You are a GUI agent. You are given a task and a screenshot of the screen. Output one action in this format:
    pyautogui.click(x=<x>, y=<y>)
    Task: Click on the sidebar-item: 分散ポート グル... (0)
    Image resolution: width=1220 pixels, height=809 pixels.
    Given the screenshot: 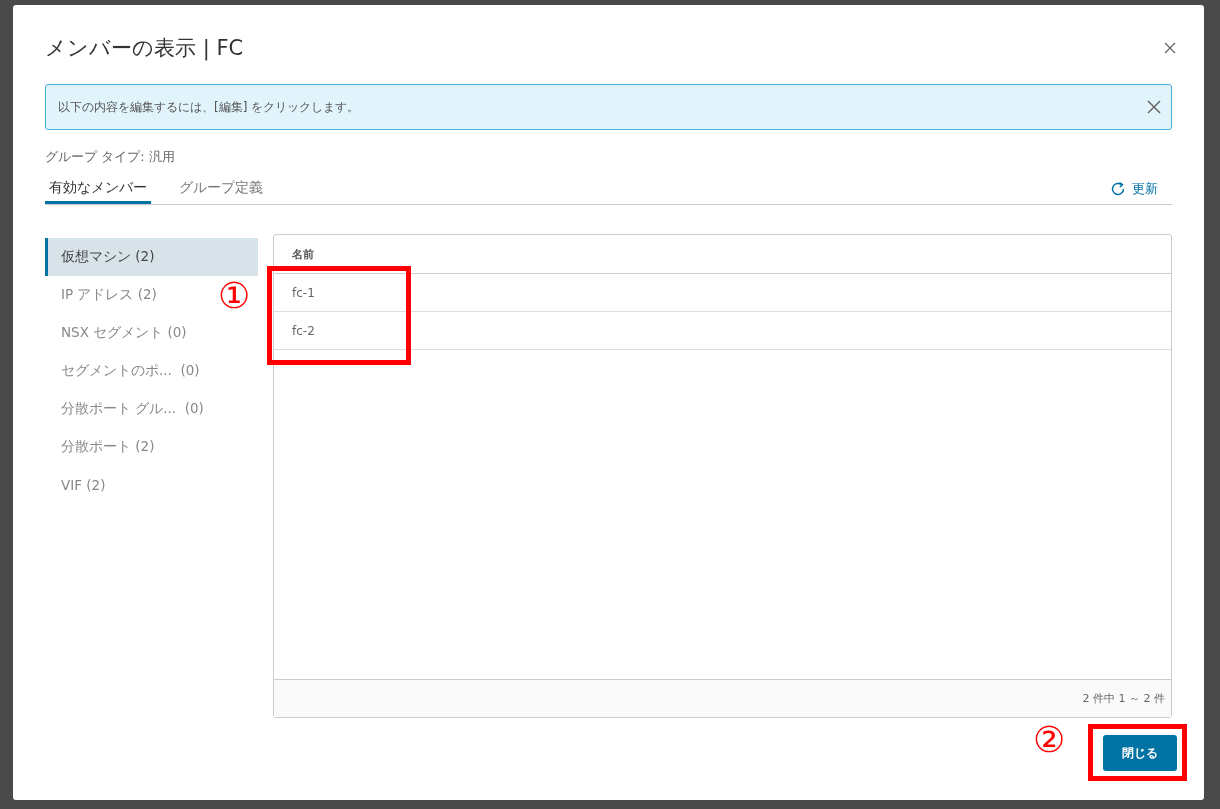 What is the action you would take?
    pyautogui.click(x=151, y=409)
    